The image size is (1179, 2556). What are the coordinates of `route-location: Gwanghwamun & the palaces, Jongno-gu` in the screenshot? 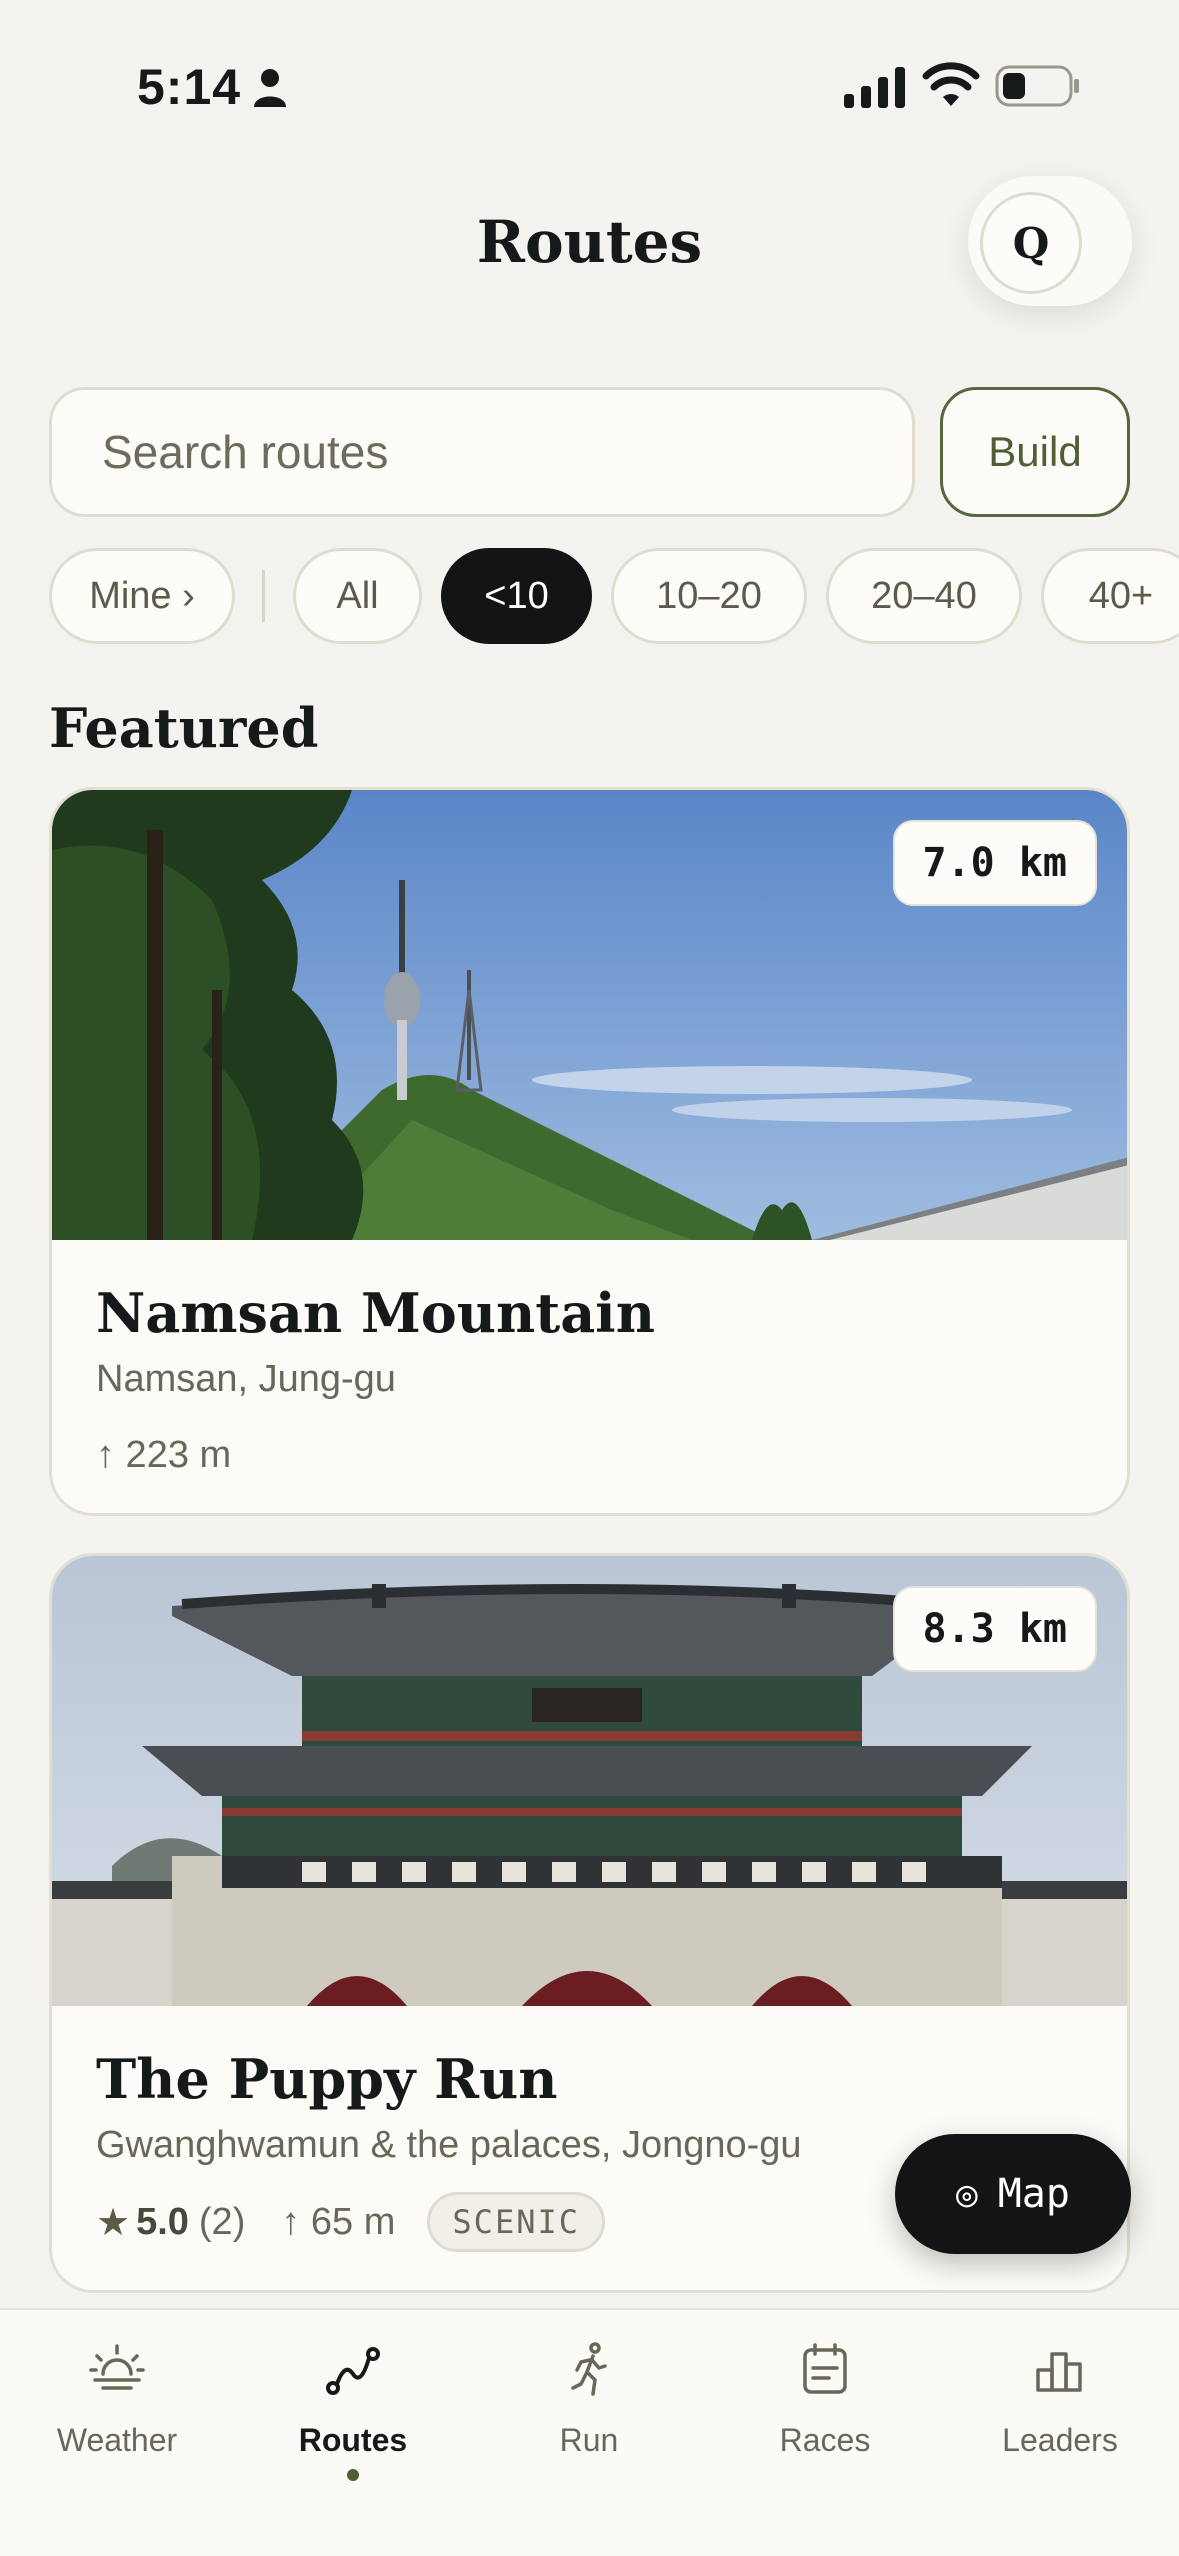 It's located at (449, 2145).